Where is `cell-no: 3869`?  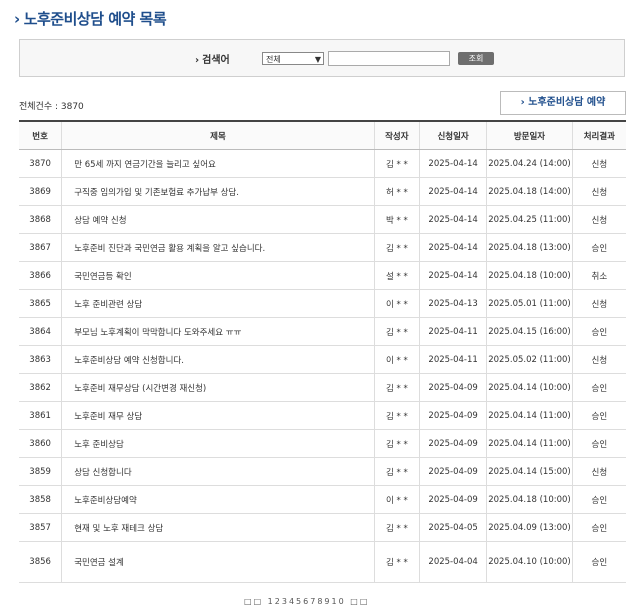 cell-no: 3869 is located at coordinates (40, 191).